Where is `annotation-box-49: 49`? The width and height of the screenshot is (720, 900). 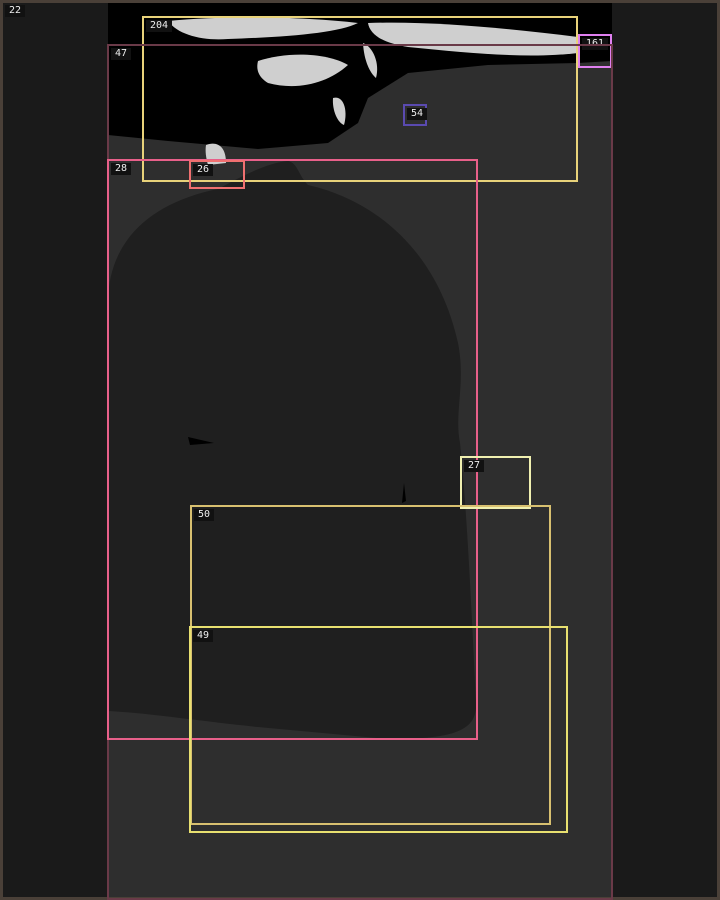 annotation-box-49: 49 is located at coordinates (378, 729).